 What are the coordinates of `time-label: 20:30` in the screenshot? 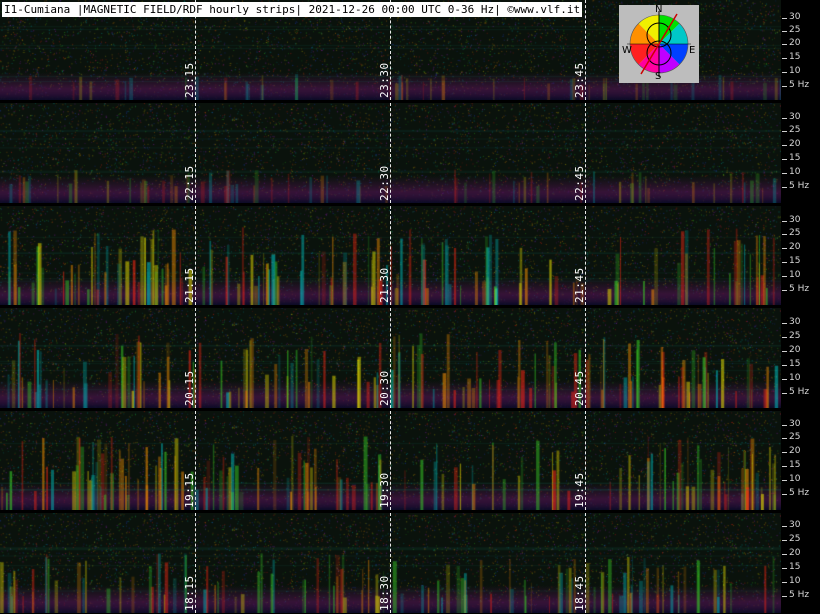 It's located at (384, 388).